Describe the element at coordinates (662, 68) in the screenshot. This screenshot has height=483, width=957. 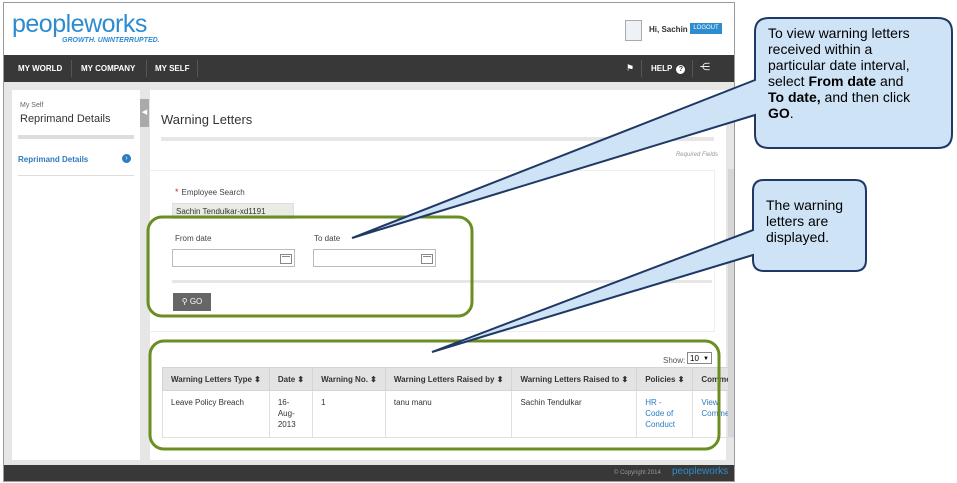
I see `help-label: HELP` at that location.